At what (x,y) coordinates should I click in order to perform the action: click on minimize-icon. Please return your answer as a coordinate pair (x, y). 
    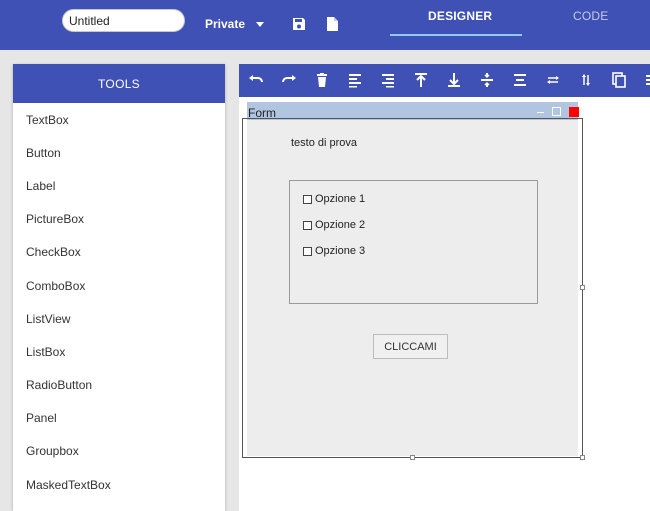
    Looking at the image, I should click on (540, 112).